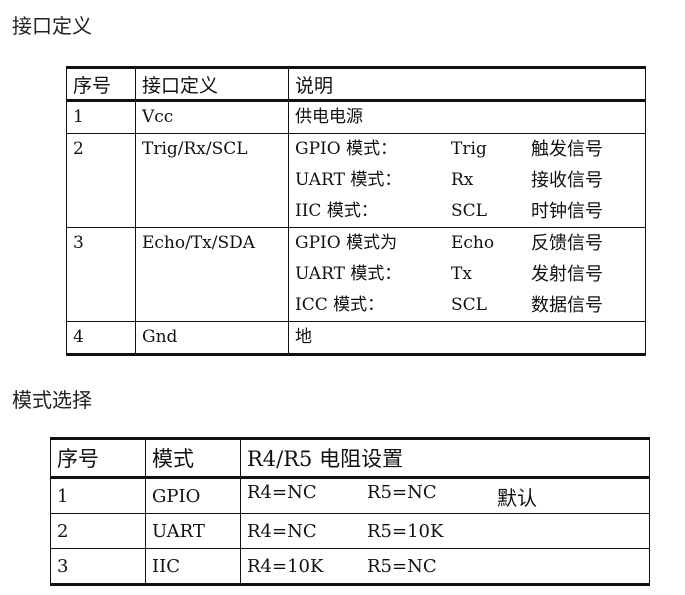 Image resolution: width=685 pixels, height=595 pixels. What do you see at coordinates (329, 117) in the screenshot?
I see `mode-label: 供电电源` at bounding box center [329, 117].